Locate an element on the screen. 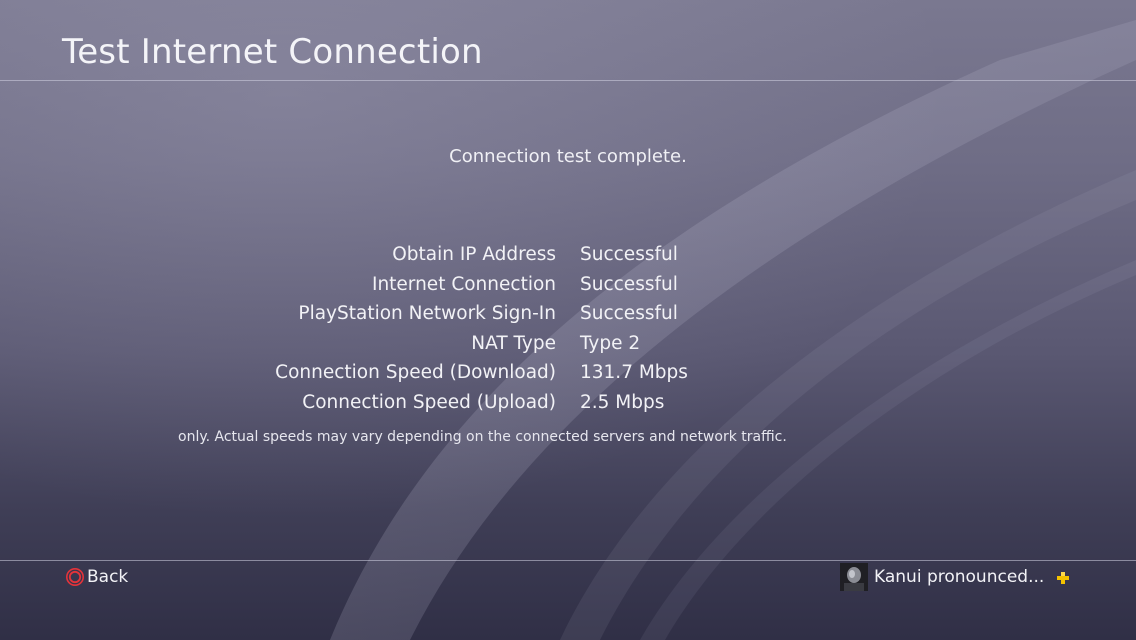  page-title: Test Internet Connection is located at coordinates (272, 52).